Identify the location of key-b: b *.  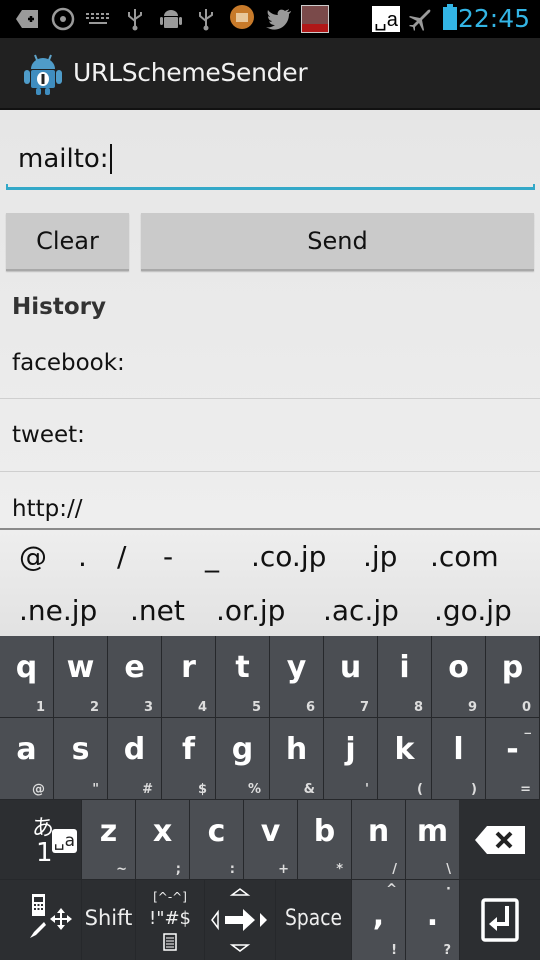
(324, 839).